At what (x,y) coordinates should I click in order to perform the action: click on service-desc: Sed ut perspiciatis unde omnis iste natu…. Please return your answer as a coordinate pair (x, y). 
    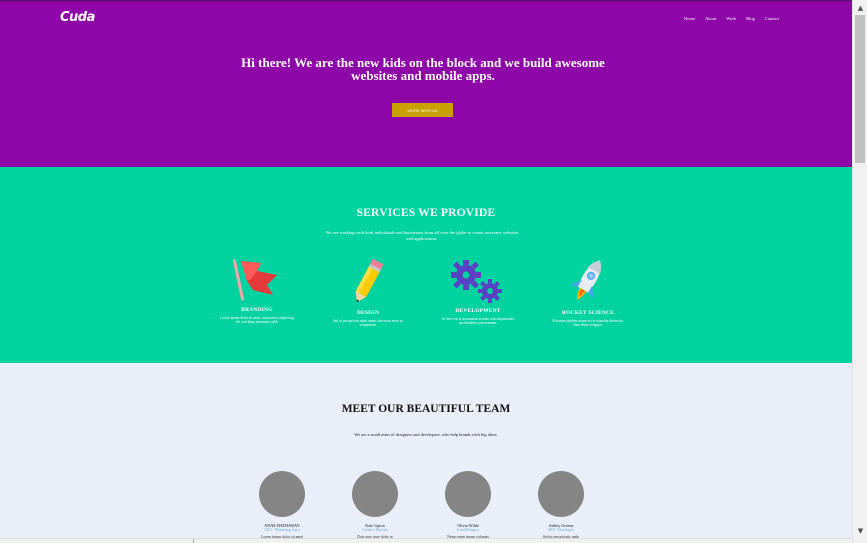
    Looking at the image, I should click on (368, 323).